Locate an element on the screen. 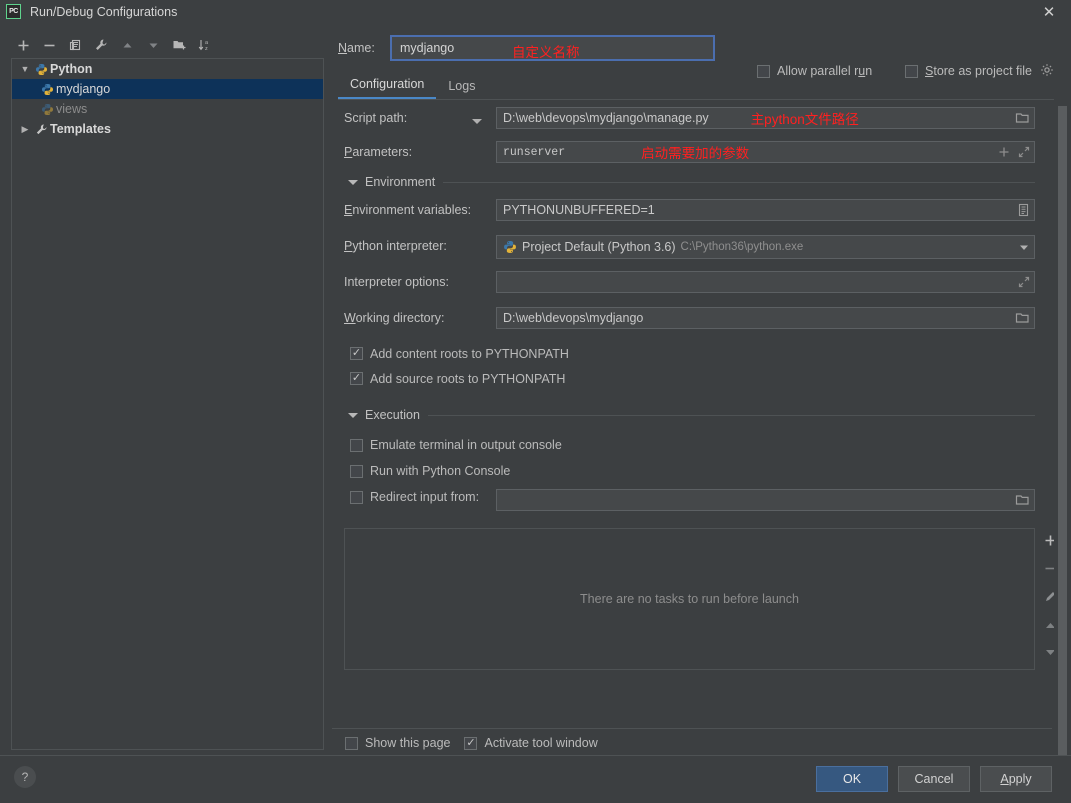 The width and height of the screenshot is (1071, 803). working-directory-label: Working directory: is located at coordinates (394, 318).